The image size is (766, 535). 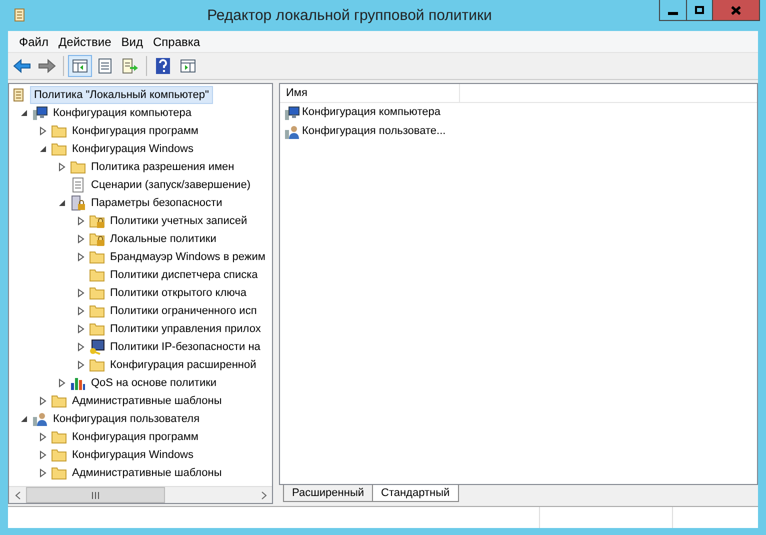 I want to click on list-item: Конфигурация компьютера, so click(x=371, y=112).